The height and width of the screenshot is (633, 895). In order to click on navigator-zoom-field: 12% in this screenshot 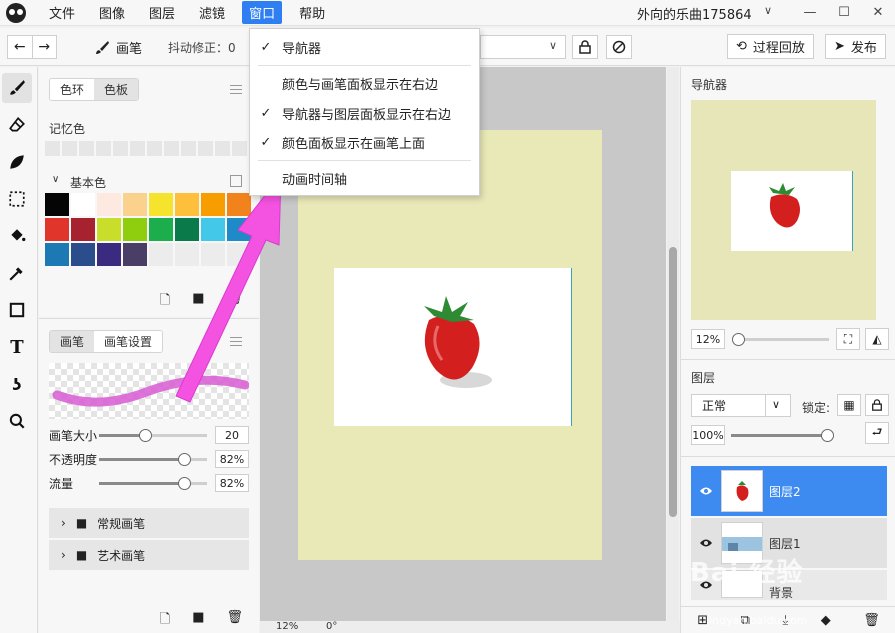, I will do `click(708, 339)`.